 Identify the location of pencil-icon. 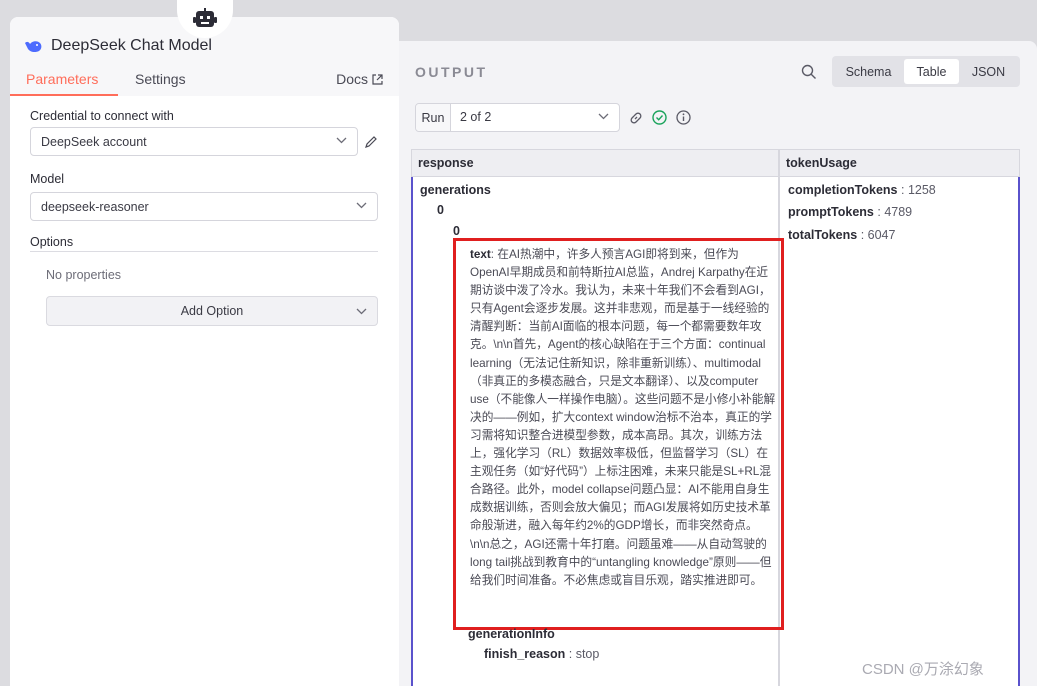
(371, 142).